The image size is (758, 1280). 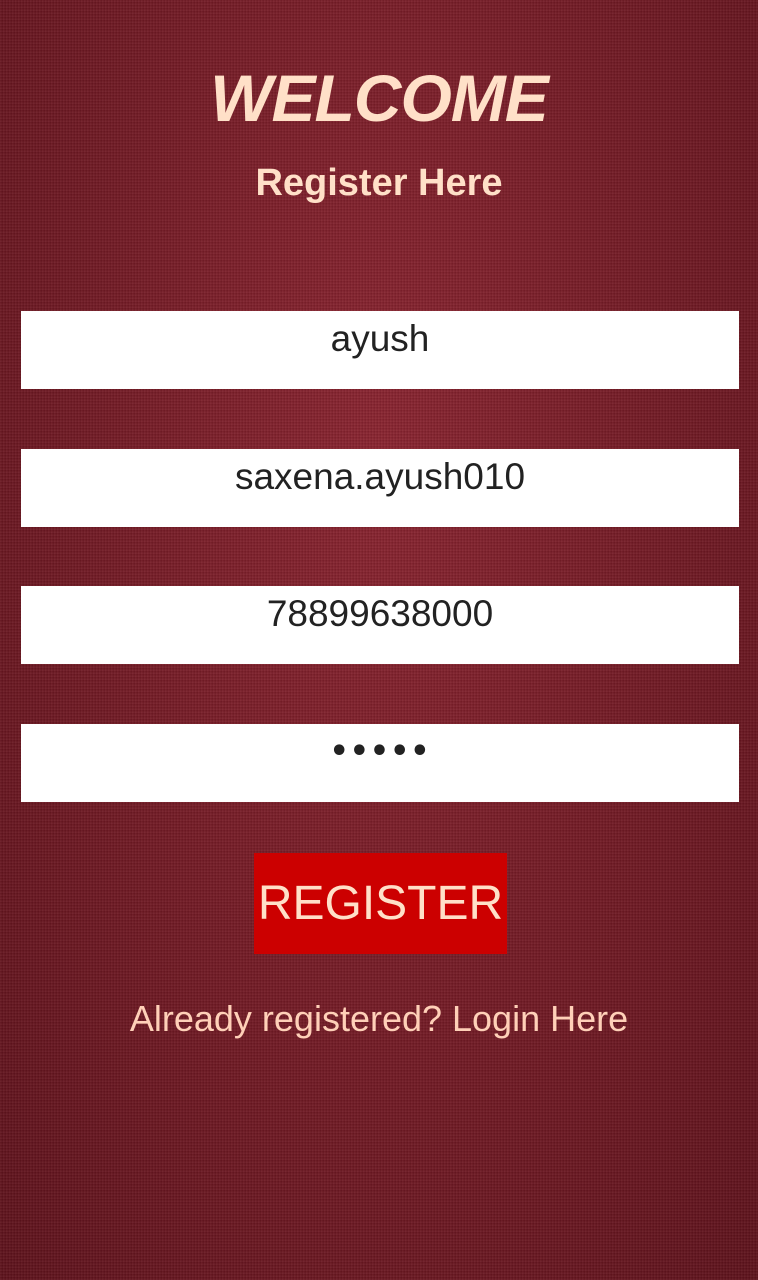 I want to click on name-field: ayush, so click(x=380, y=350).